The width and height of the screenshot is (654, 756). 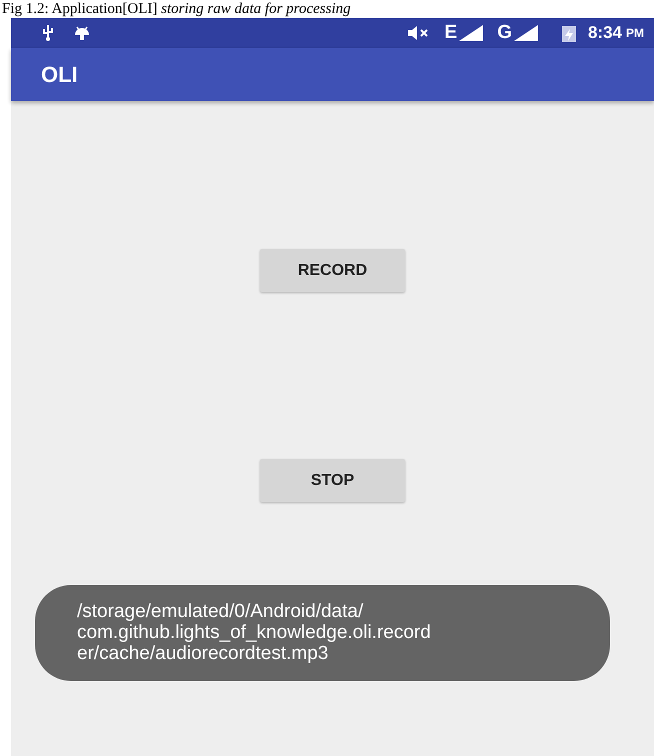 What do you see at coordinates (569, 33) in the screenshot?
I see `battery-icon` at bounding box center [569, 33].